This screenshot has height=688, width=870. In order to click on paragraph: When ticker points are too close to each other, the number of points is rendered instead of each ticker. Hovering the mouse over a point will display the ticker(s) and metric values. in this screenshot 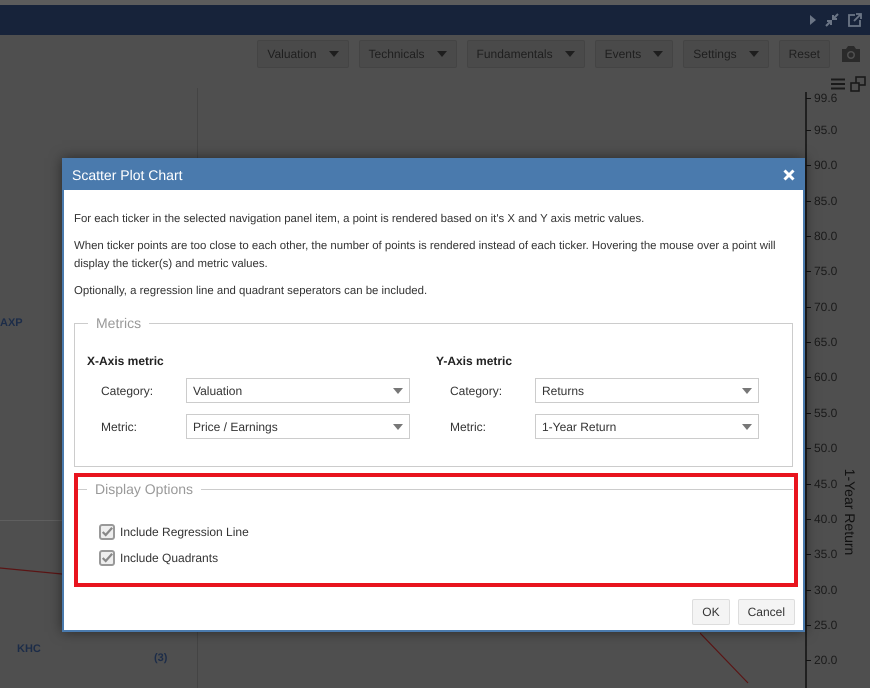, I will do `click(425, 255)`.